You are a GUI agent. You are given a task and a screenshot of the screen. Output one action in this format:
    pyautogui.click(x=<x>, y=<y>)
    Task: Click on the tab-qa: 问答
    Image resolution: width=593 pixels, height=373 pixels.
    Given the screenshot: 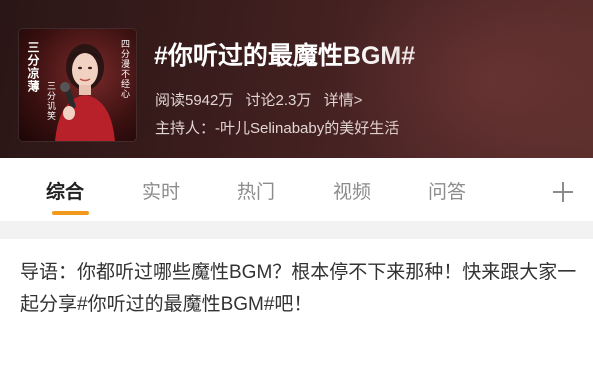 What is the action you would take?
    pyautogui.click(x=447, y=190)
    